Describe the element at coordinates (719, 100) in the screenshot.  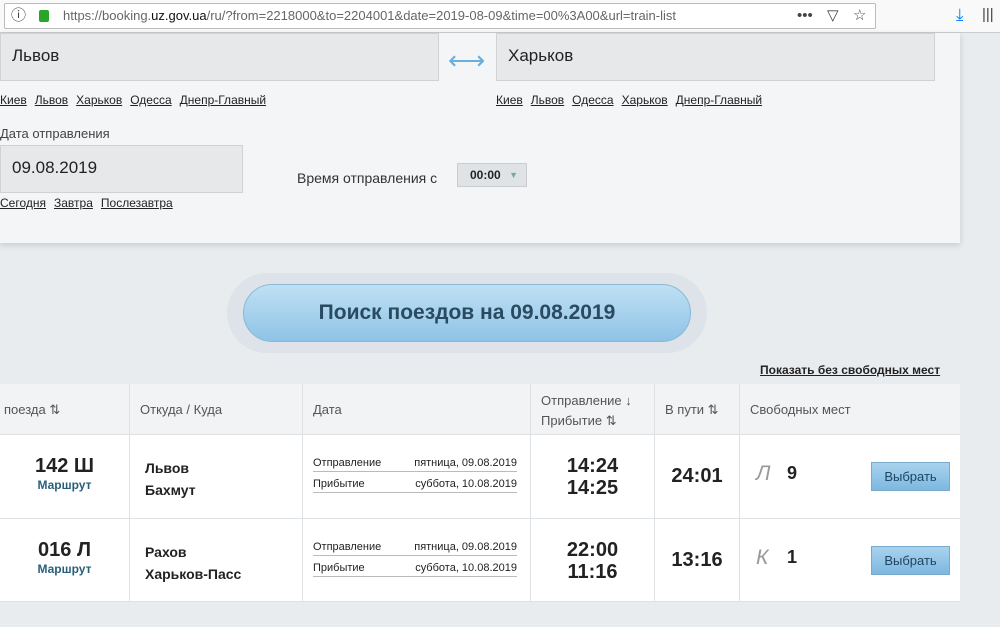
I see `to-link: Днепр-Главный` at that location.